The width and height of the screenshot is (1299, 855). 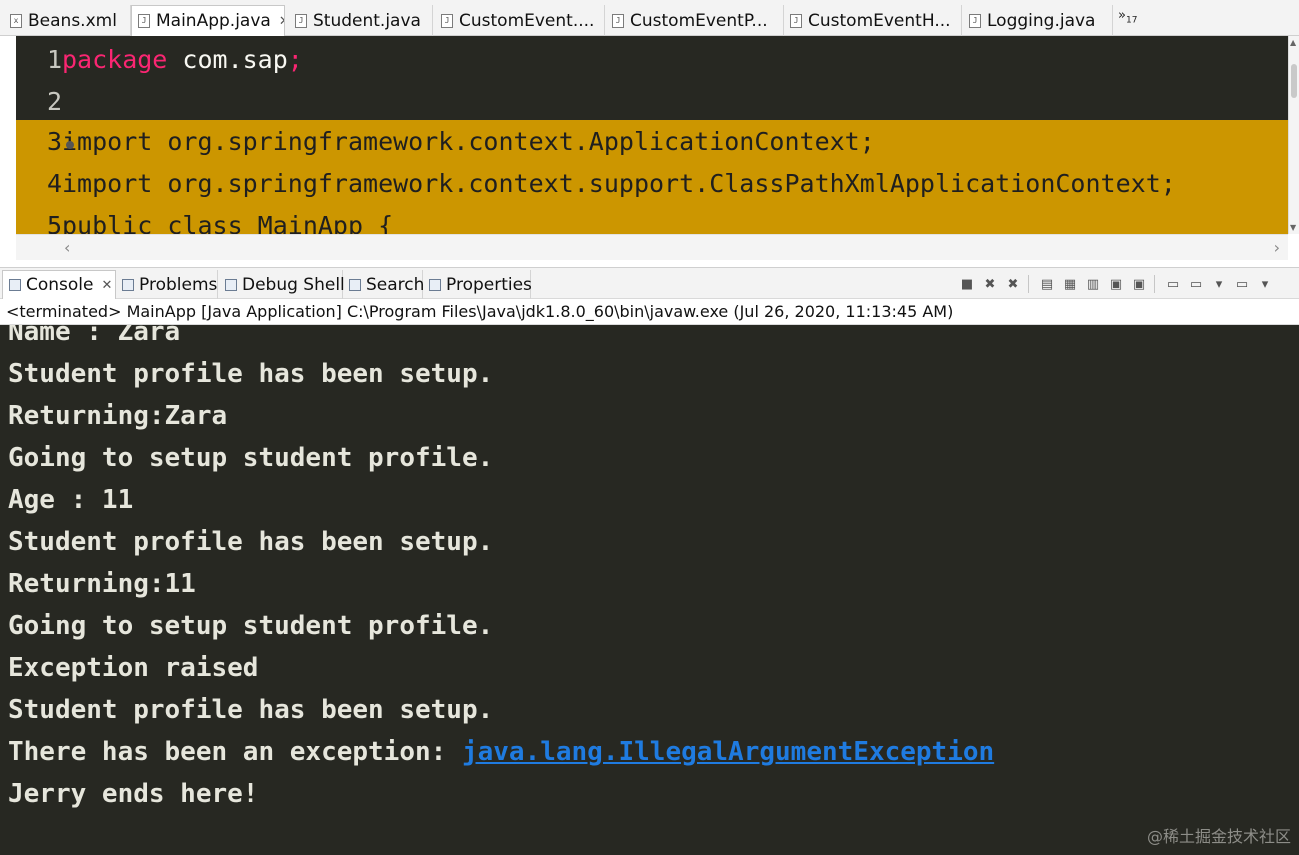 What do you see at coordinates (133, 794) in the screenshot?
I see `console-line: Jerry ends here!` at bounding box center [133, 794].